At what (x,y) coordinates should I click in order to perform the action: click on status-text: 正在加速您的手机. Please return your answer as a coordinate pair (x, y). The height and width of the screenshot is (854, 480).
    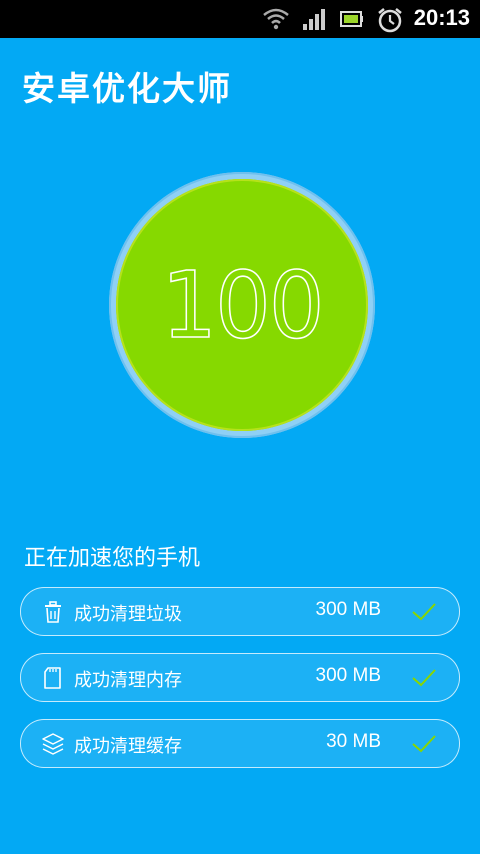
    Looking at the image, I should click on (112, 558).